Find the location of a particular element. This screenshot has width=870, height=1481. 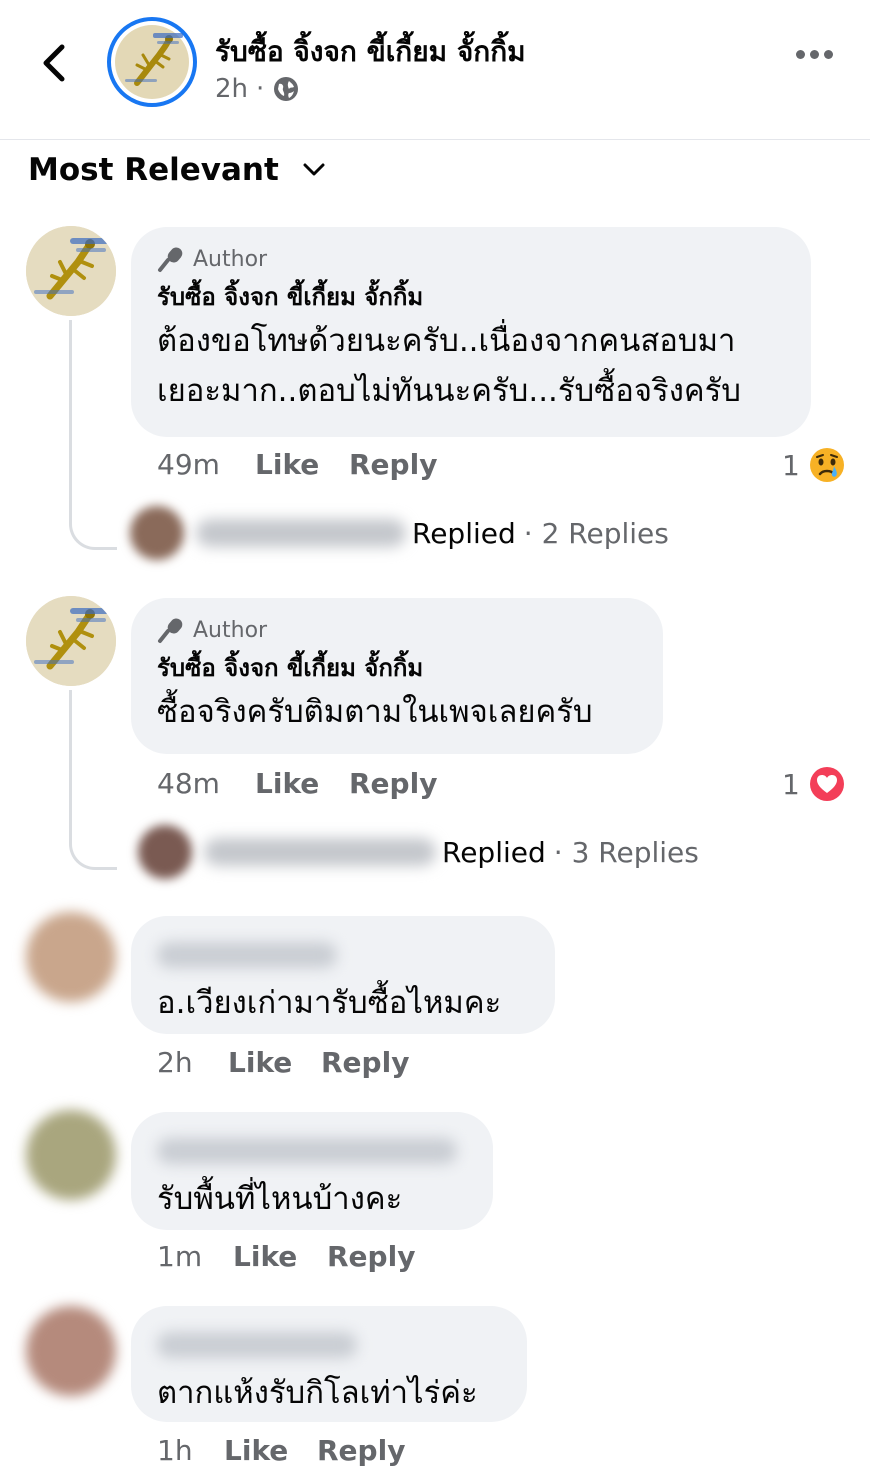

comment-time: 2h is located at coordinates (192, 1062).